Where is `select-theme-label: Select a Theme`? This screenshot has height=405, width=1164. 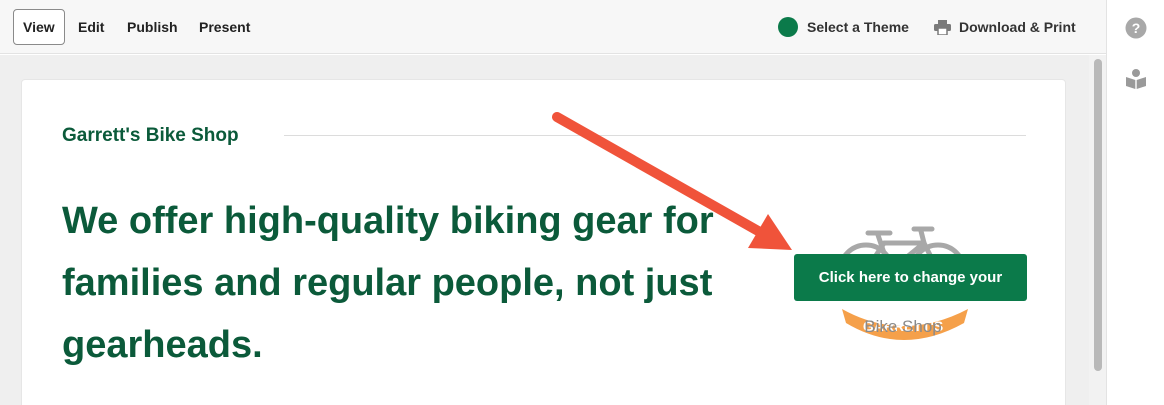 select-theme-label: Select a Theme is located at coordinates (858, 27).